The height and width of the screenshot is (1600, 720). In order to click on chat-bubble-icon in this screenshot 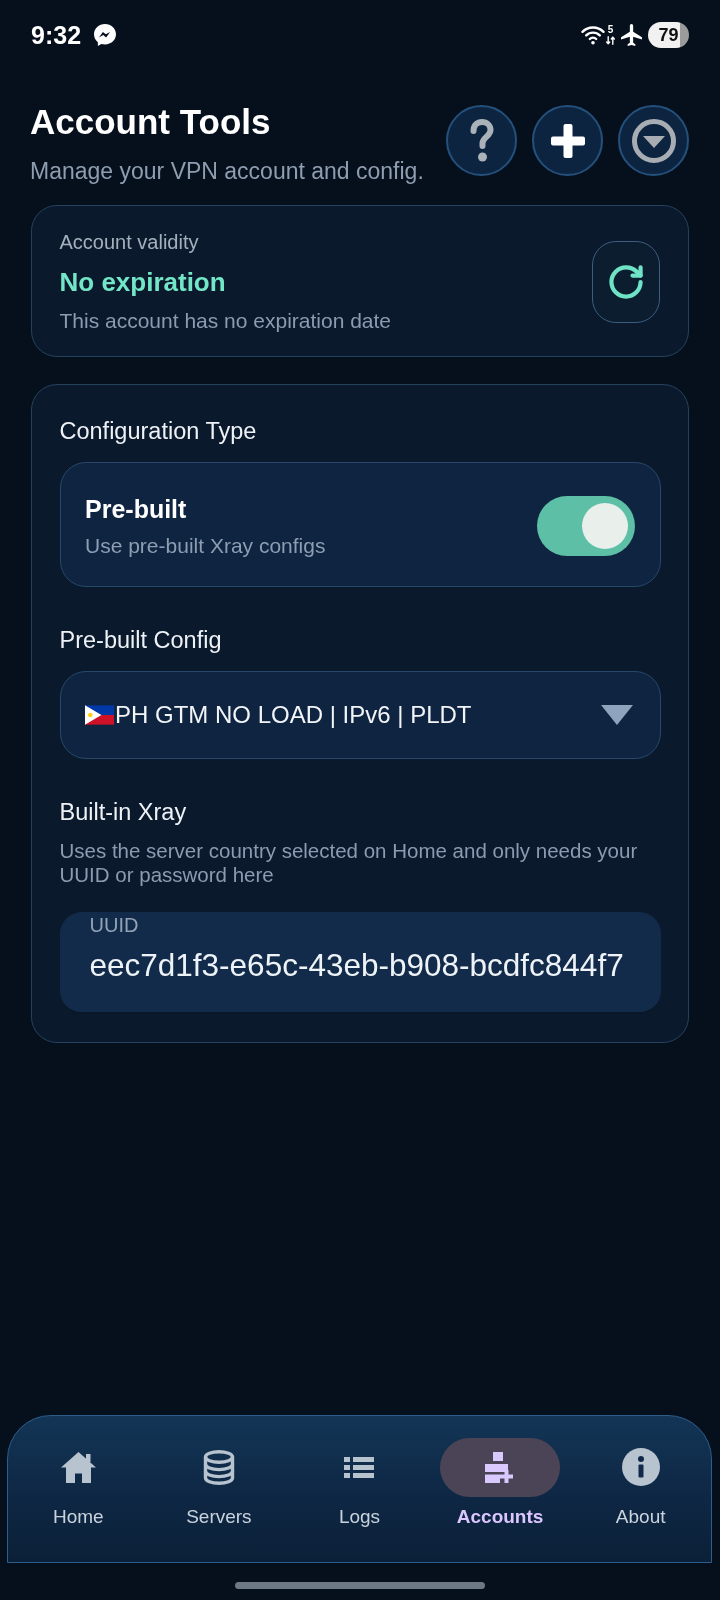, I will do `click(105, 35)`.